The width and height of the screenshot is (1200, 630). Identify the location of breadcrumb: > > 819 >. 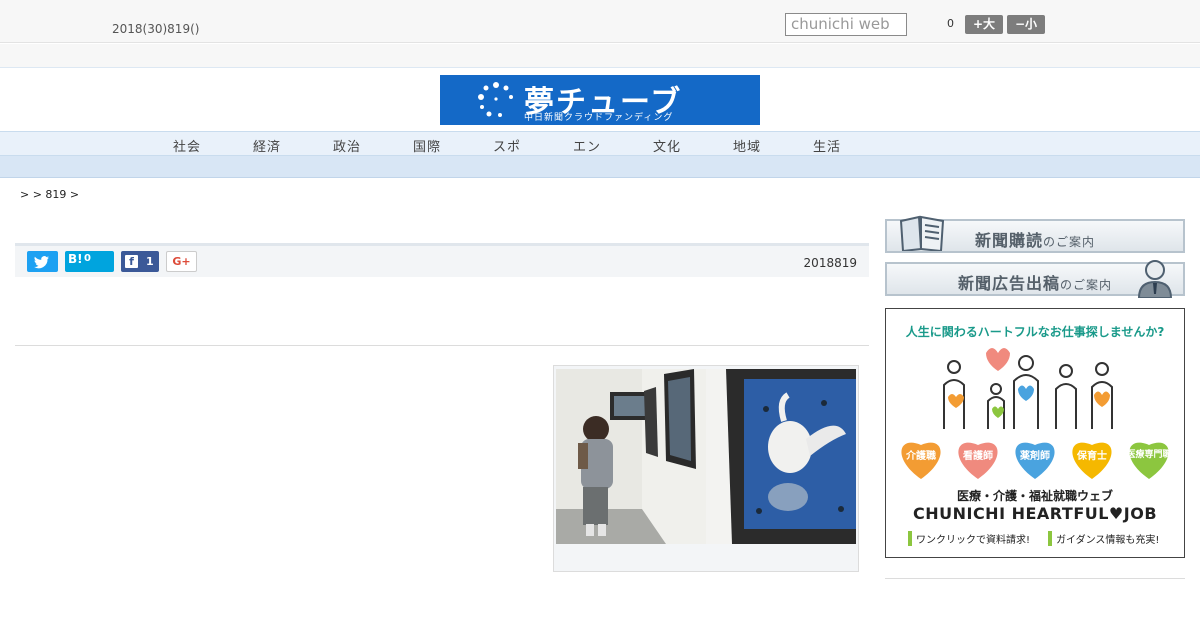
(49, 194).